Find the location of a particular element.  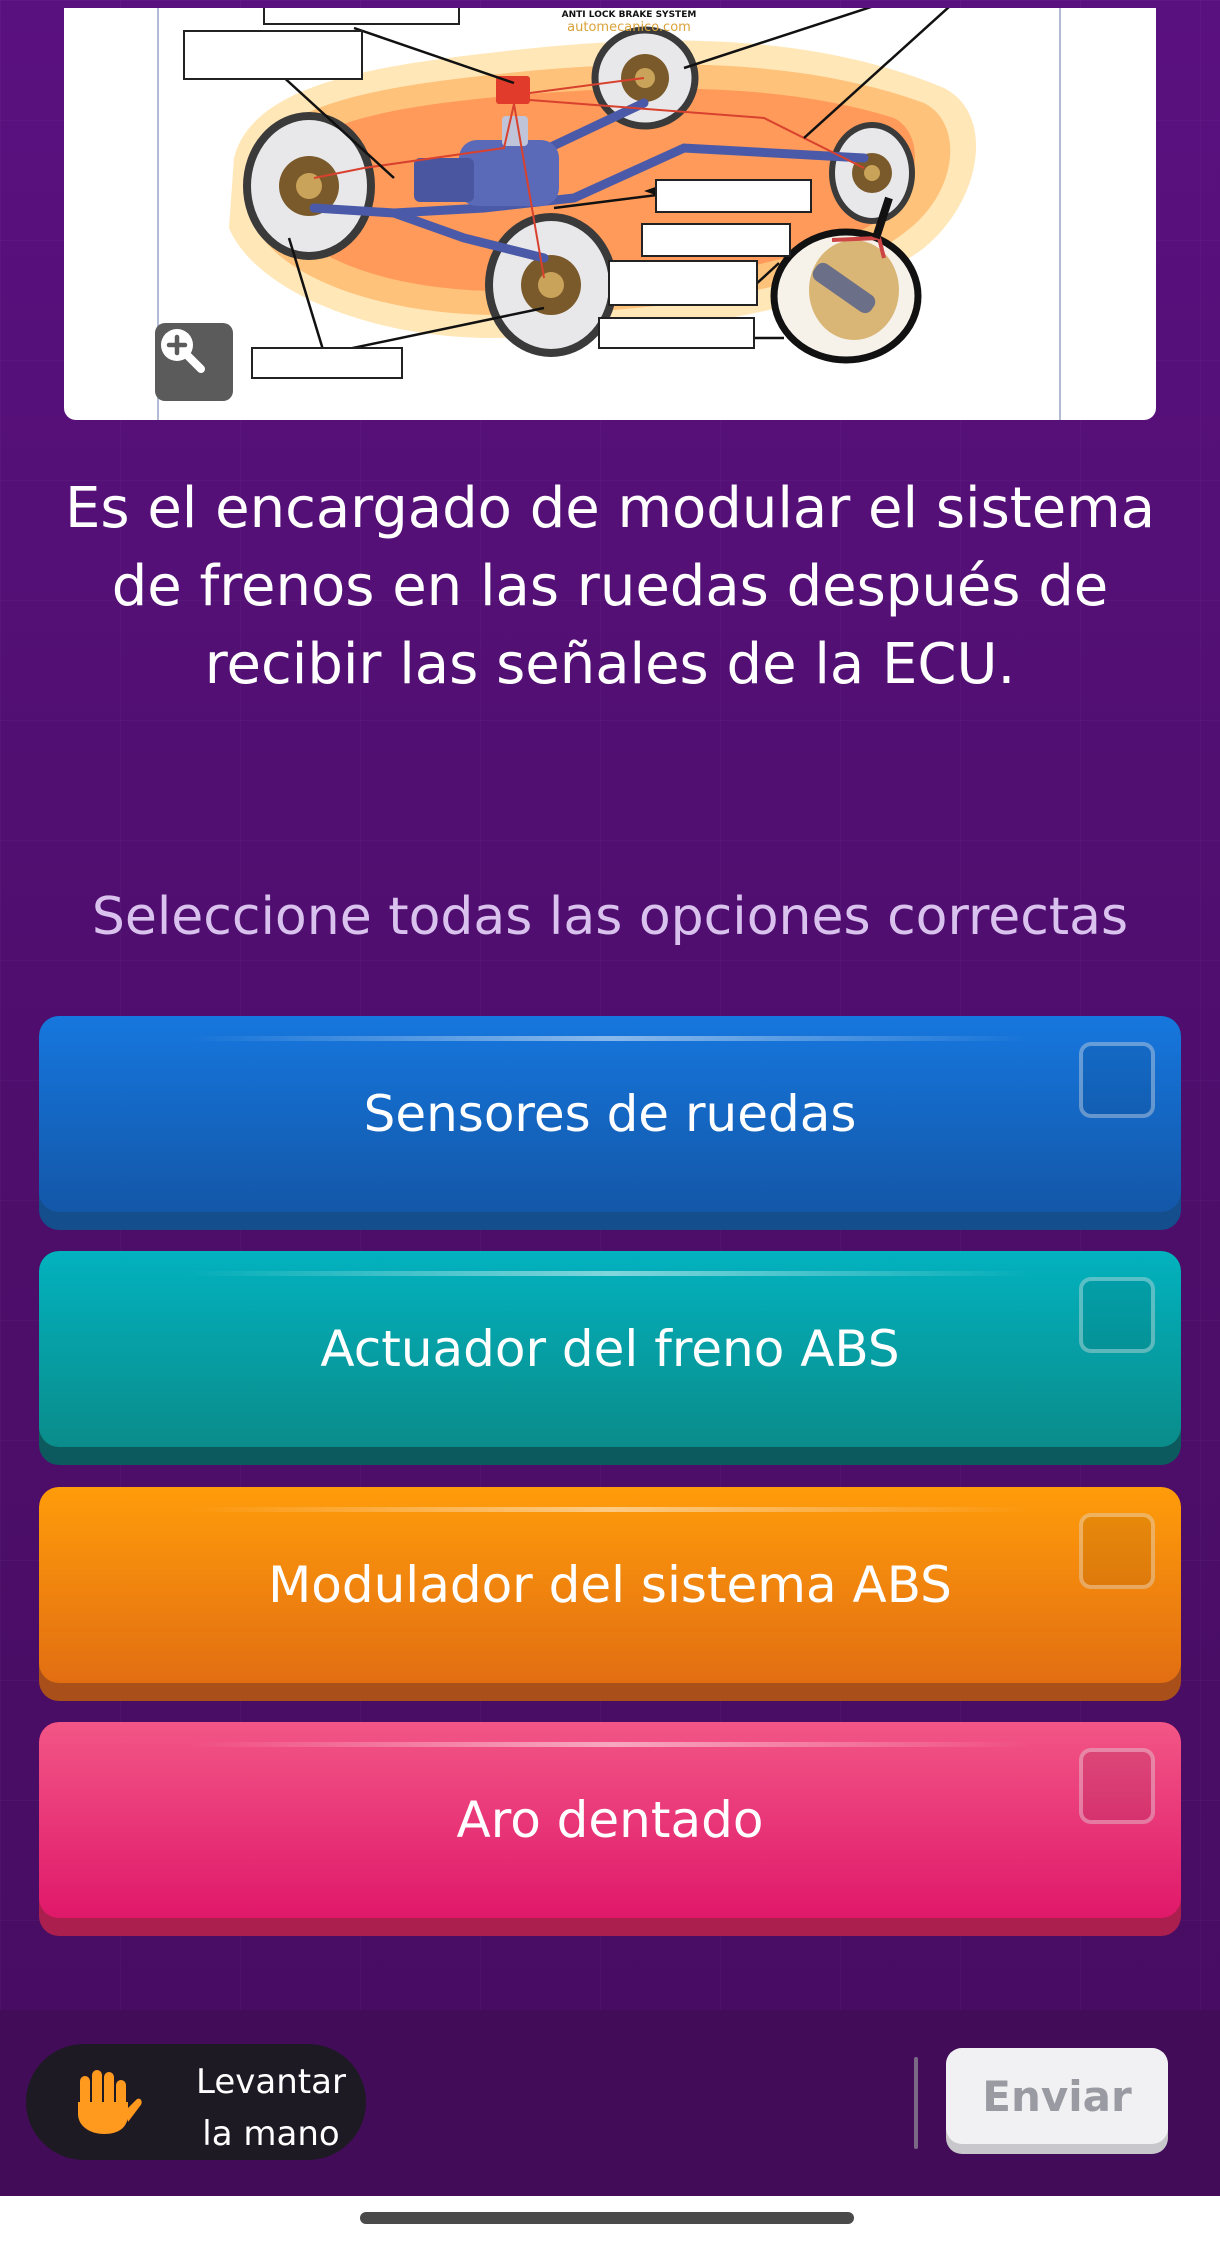

option-label: Actuador del freno ABS is located at coordinates (610, 1349).